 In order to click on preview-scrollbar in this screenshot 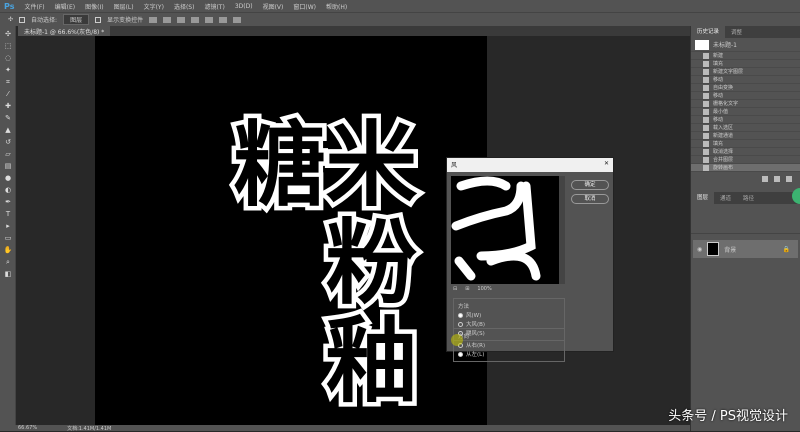, I will do `click(562, 230)`.